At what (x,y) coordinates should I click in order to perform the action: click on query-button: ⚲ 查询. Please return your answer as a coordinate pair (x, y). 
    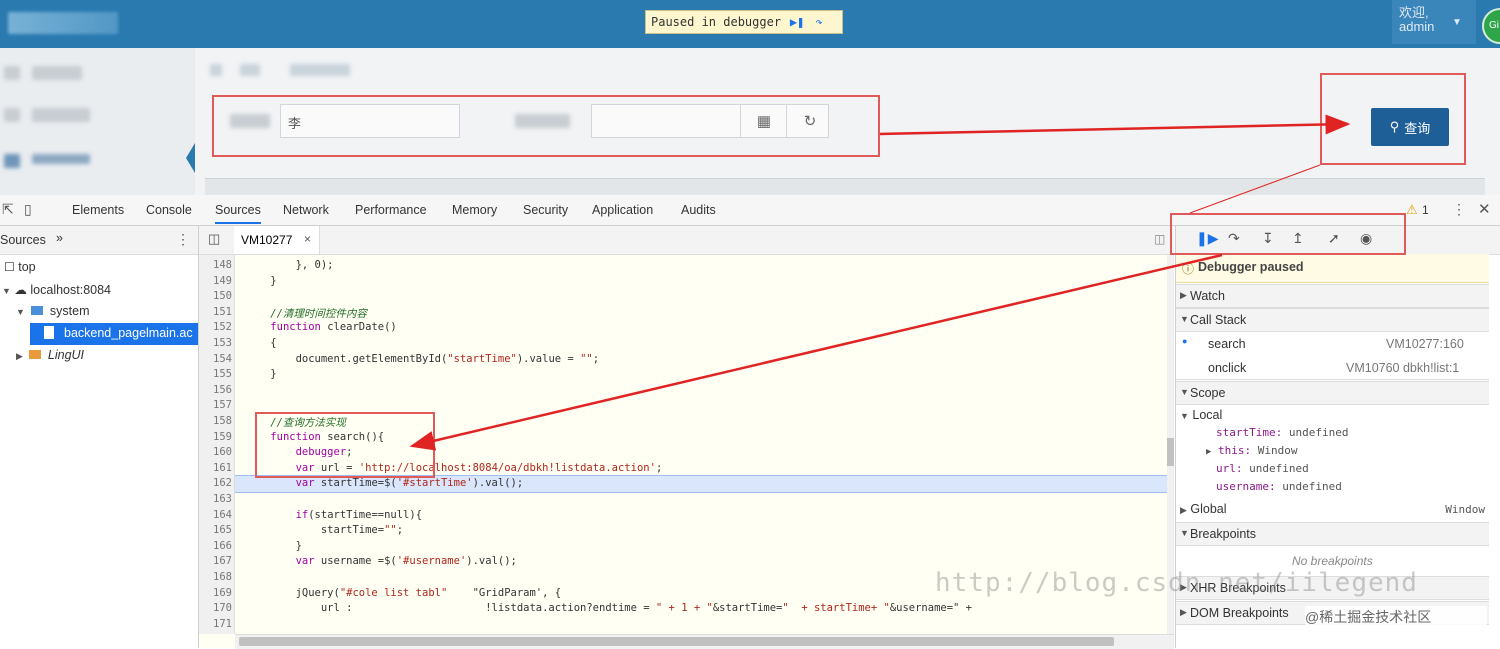
    Looking at the image, I should click on (1410, 127).